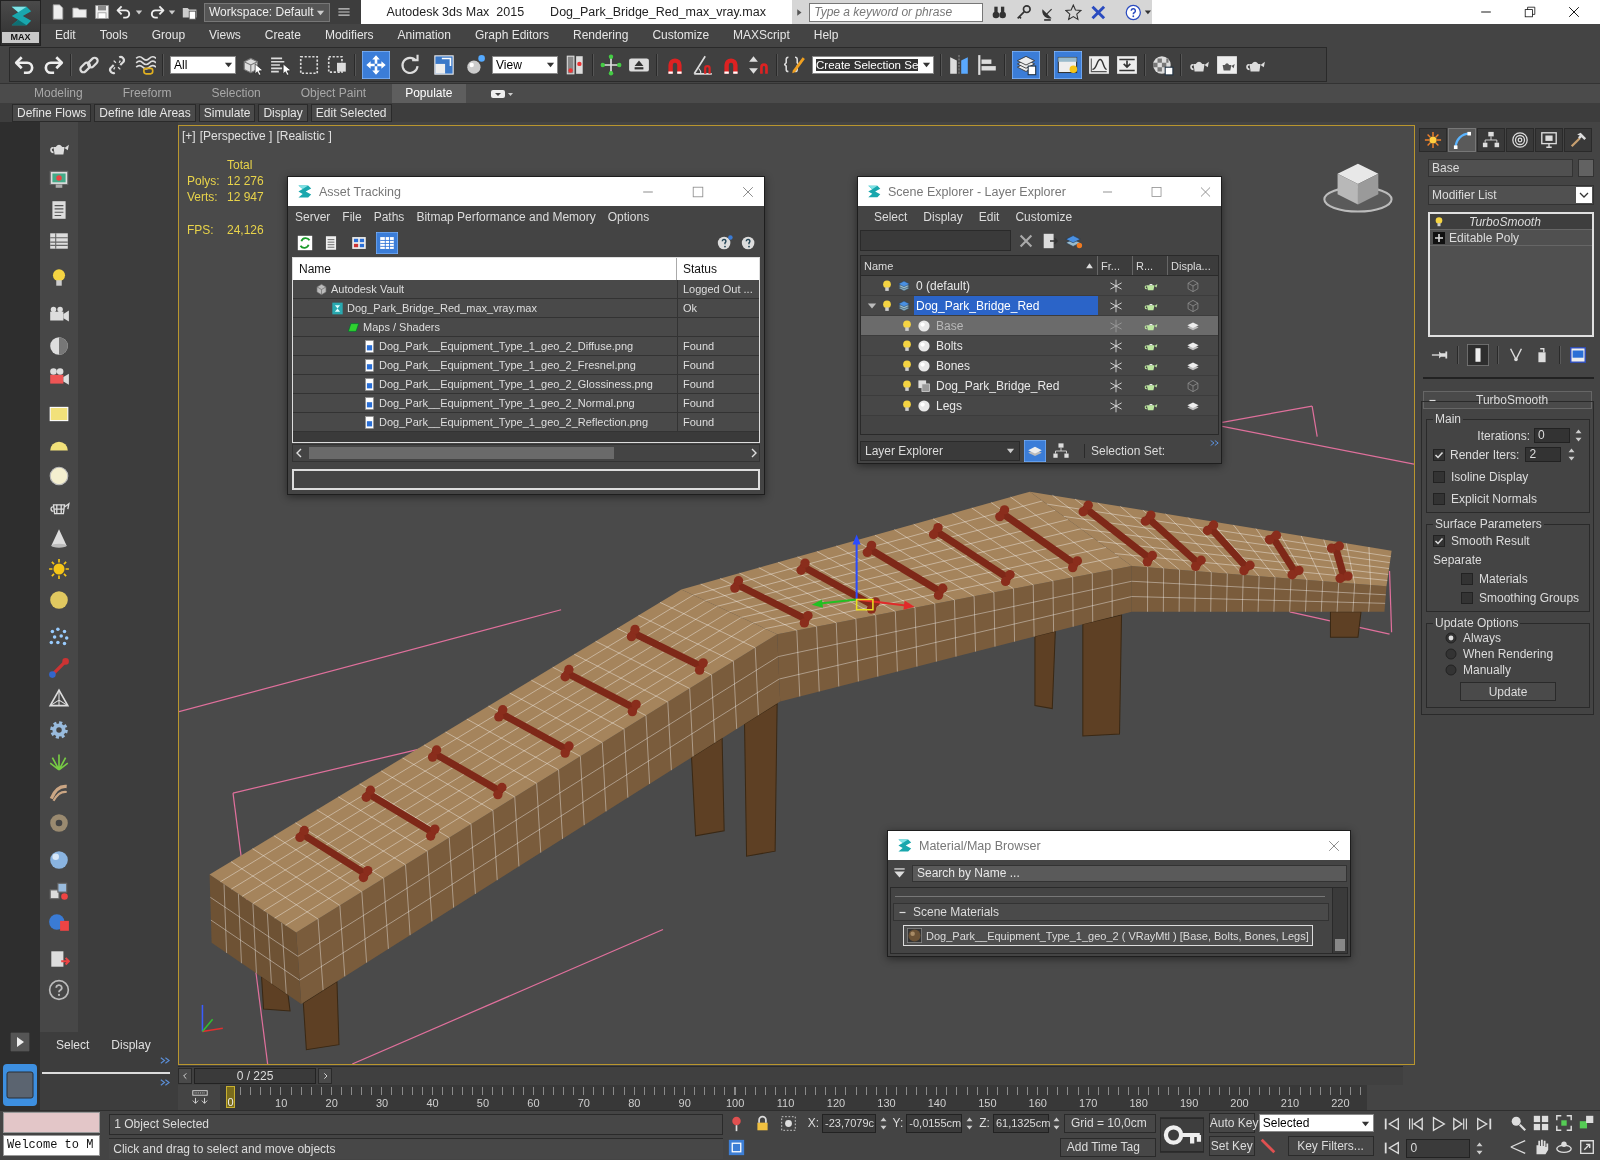  Describe the element at coordinates (1543, 454) in the screenshot. I see `render-iterations-spinner: 2` at that location.